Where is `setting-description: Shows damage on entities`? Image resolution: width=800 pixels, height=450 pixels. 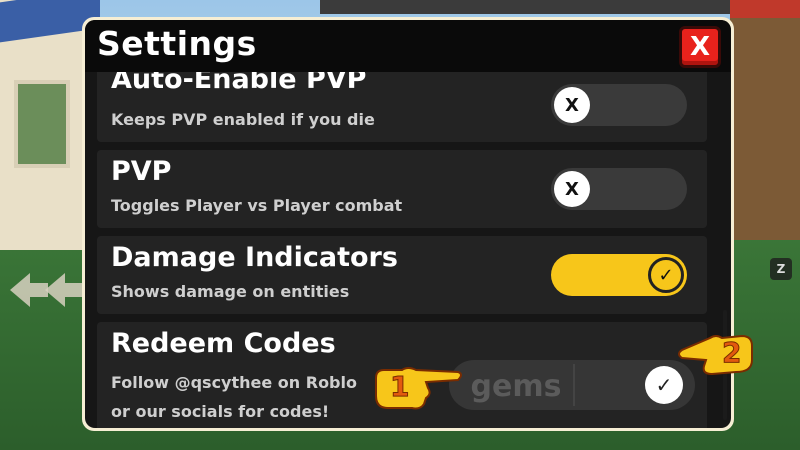
setting-description: Shows damage on entities is located at coordinates (230, 291).